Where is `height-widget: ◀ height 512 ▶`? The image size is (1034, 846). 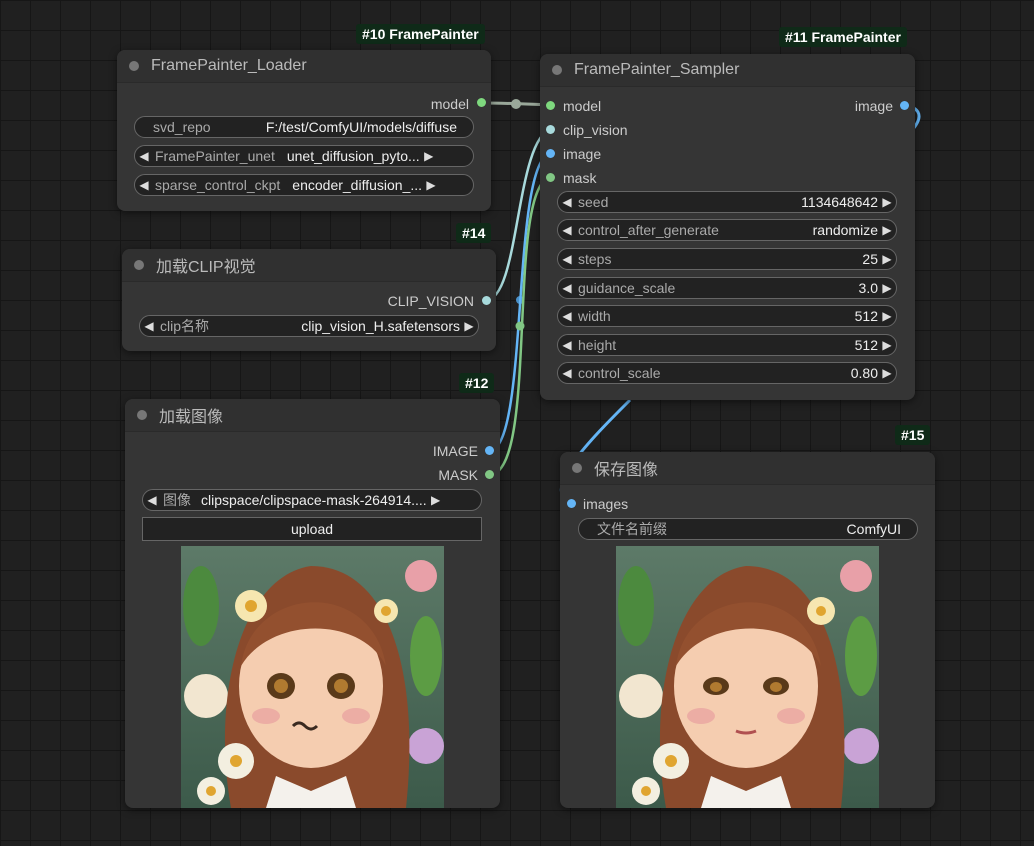
height-widget: ◀ height 512 ▶ is located at coordinates (727, 345).